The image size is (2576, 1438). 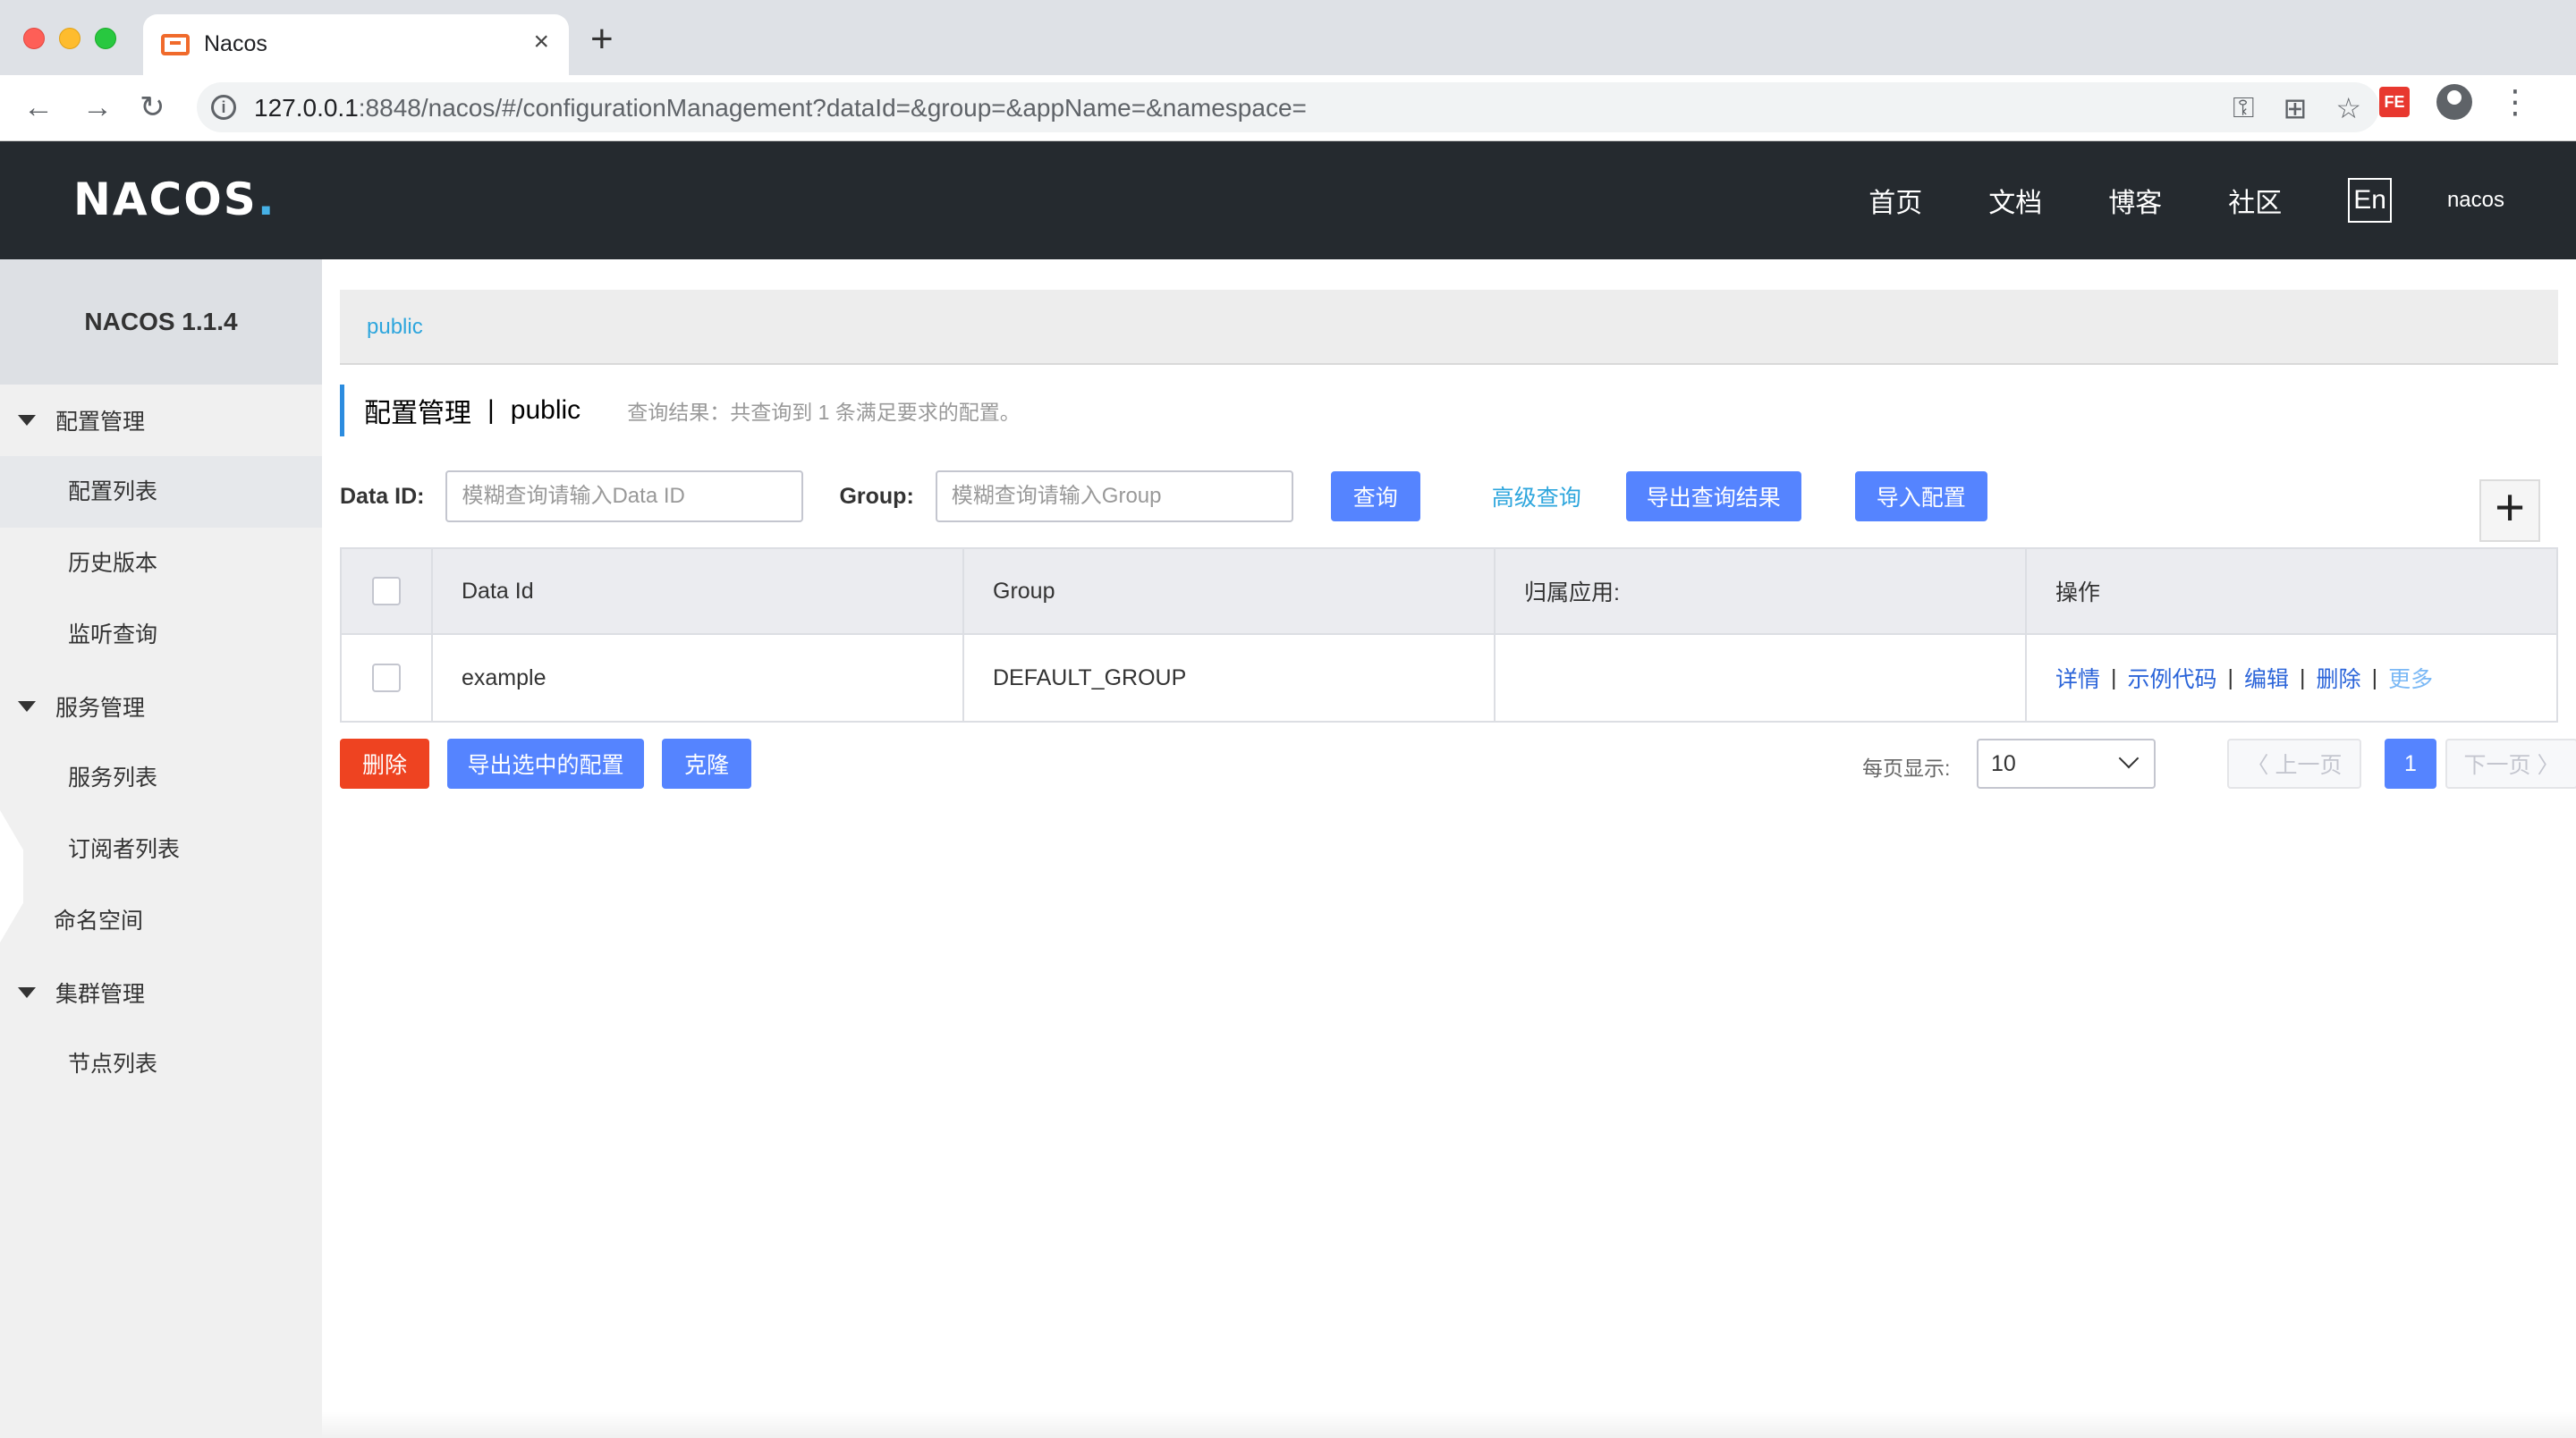 I want to click on tab-title: Nacos, so click(x=235, y=43).